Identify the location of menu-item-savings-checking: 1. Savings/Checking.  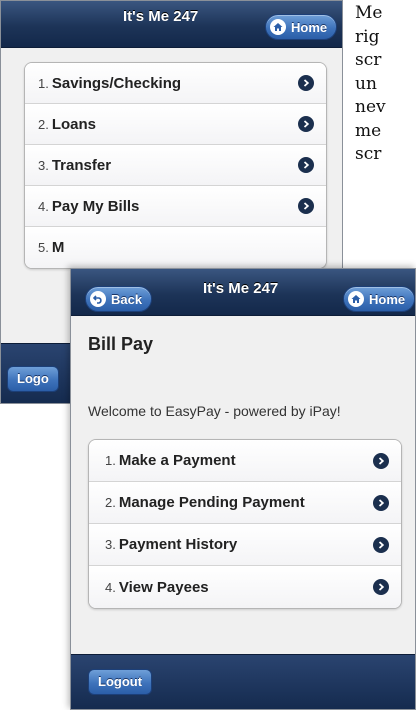
(175, 83).